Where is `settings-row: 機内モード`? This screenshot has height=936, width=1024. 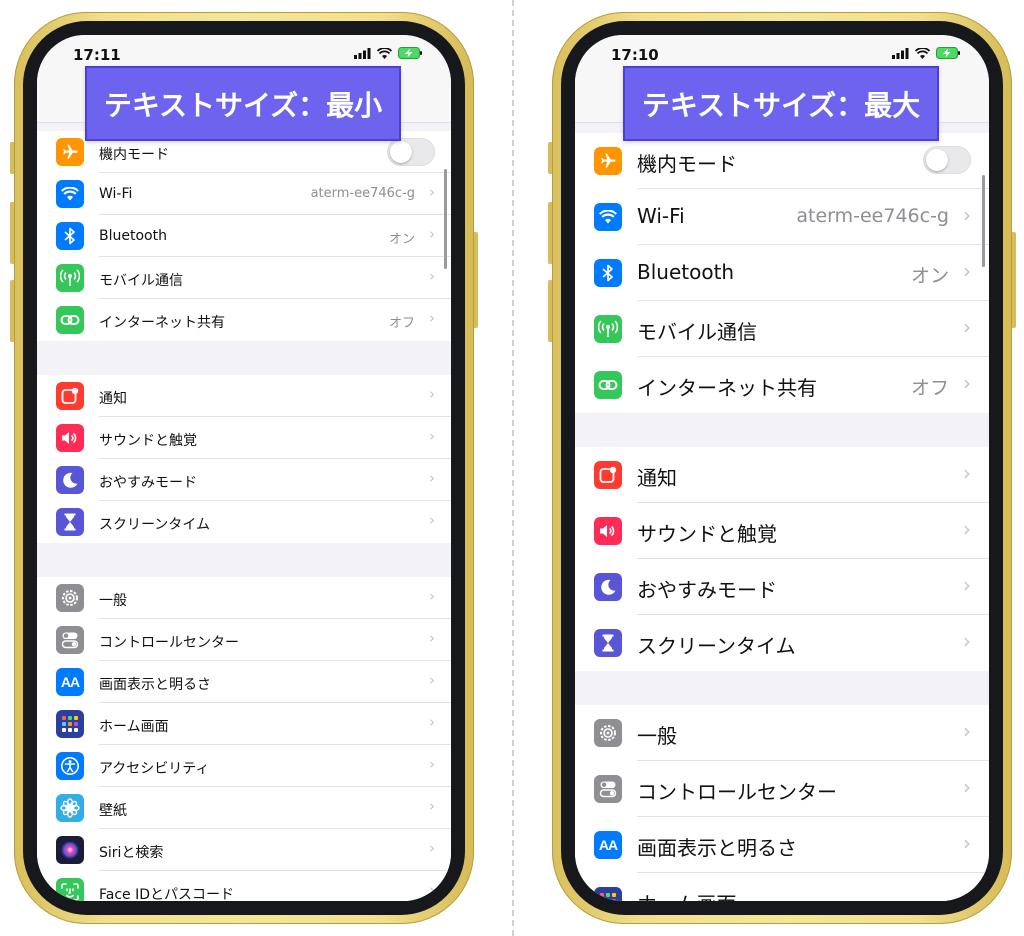 settings-row: 機内モード is located at coordinates (782, 161).